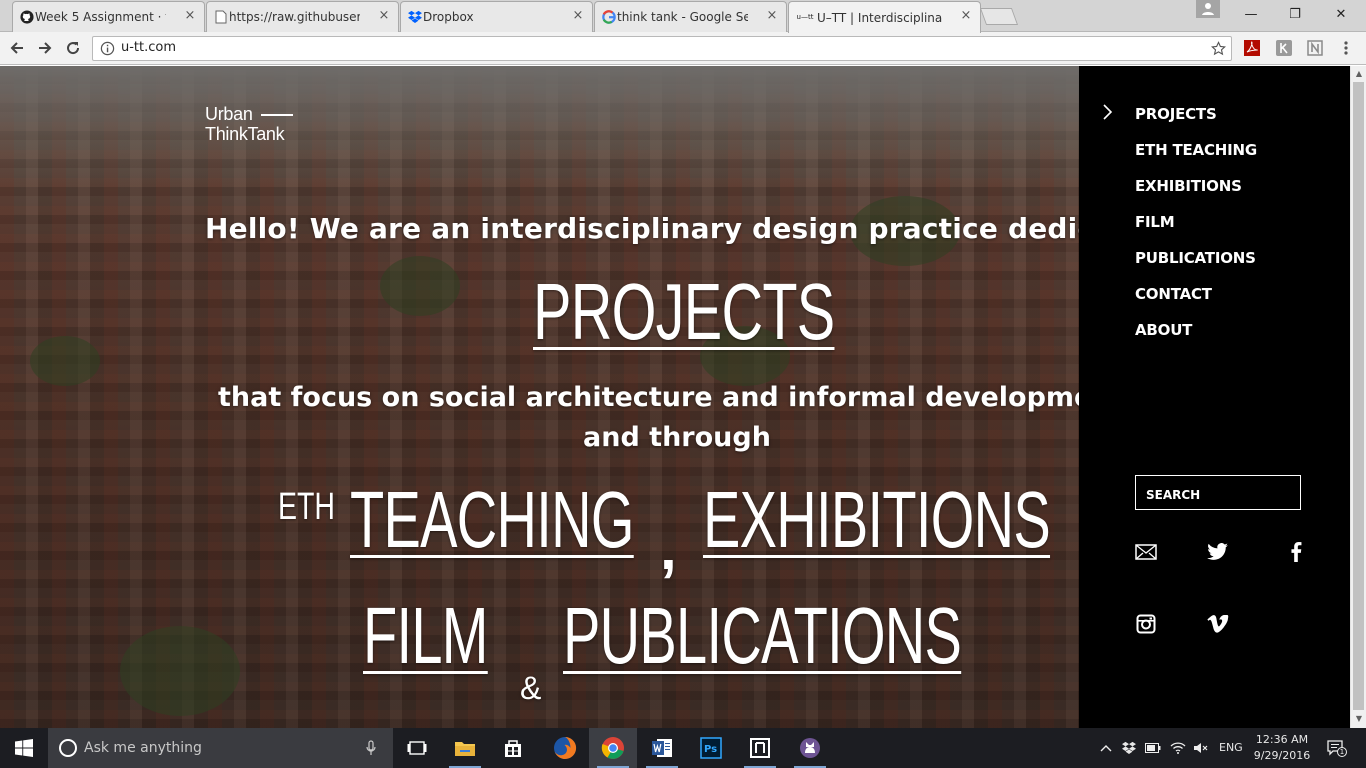 This screenshot has height=768, width=1366. Describe the element at coordinates (496, 16) in the screenshot. I see `tab-dropbox: Dropbox ×` at that location.